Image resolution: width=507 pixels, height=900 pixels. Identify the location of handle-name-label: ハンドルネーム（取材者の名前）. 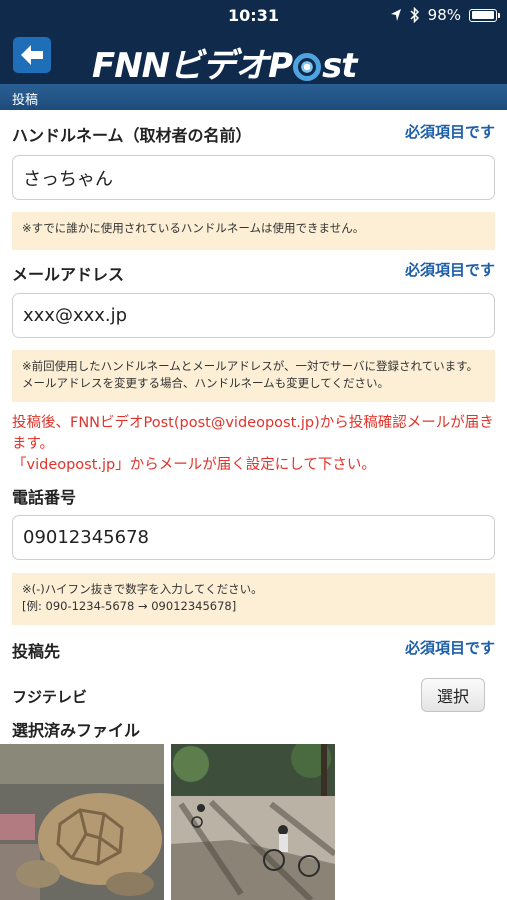
(132, 135).